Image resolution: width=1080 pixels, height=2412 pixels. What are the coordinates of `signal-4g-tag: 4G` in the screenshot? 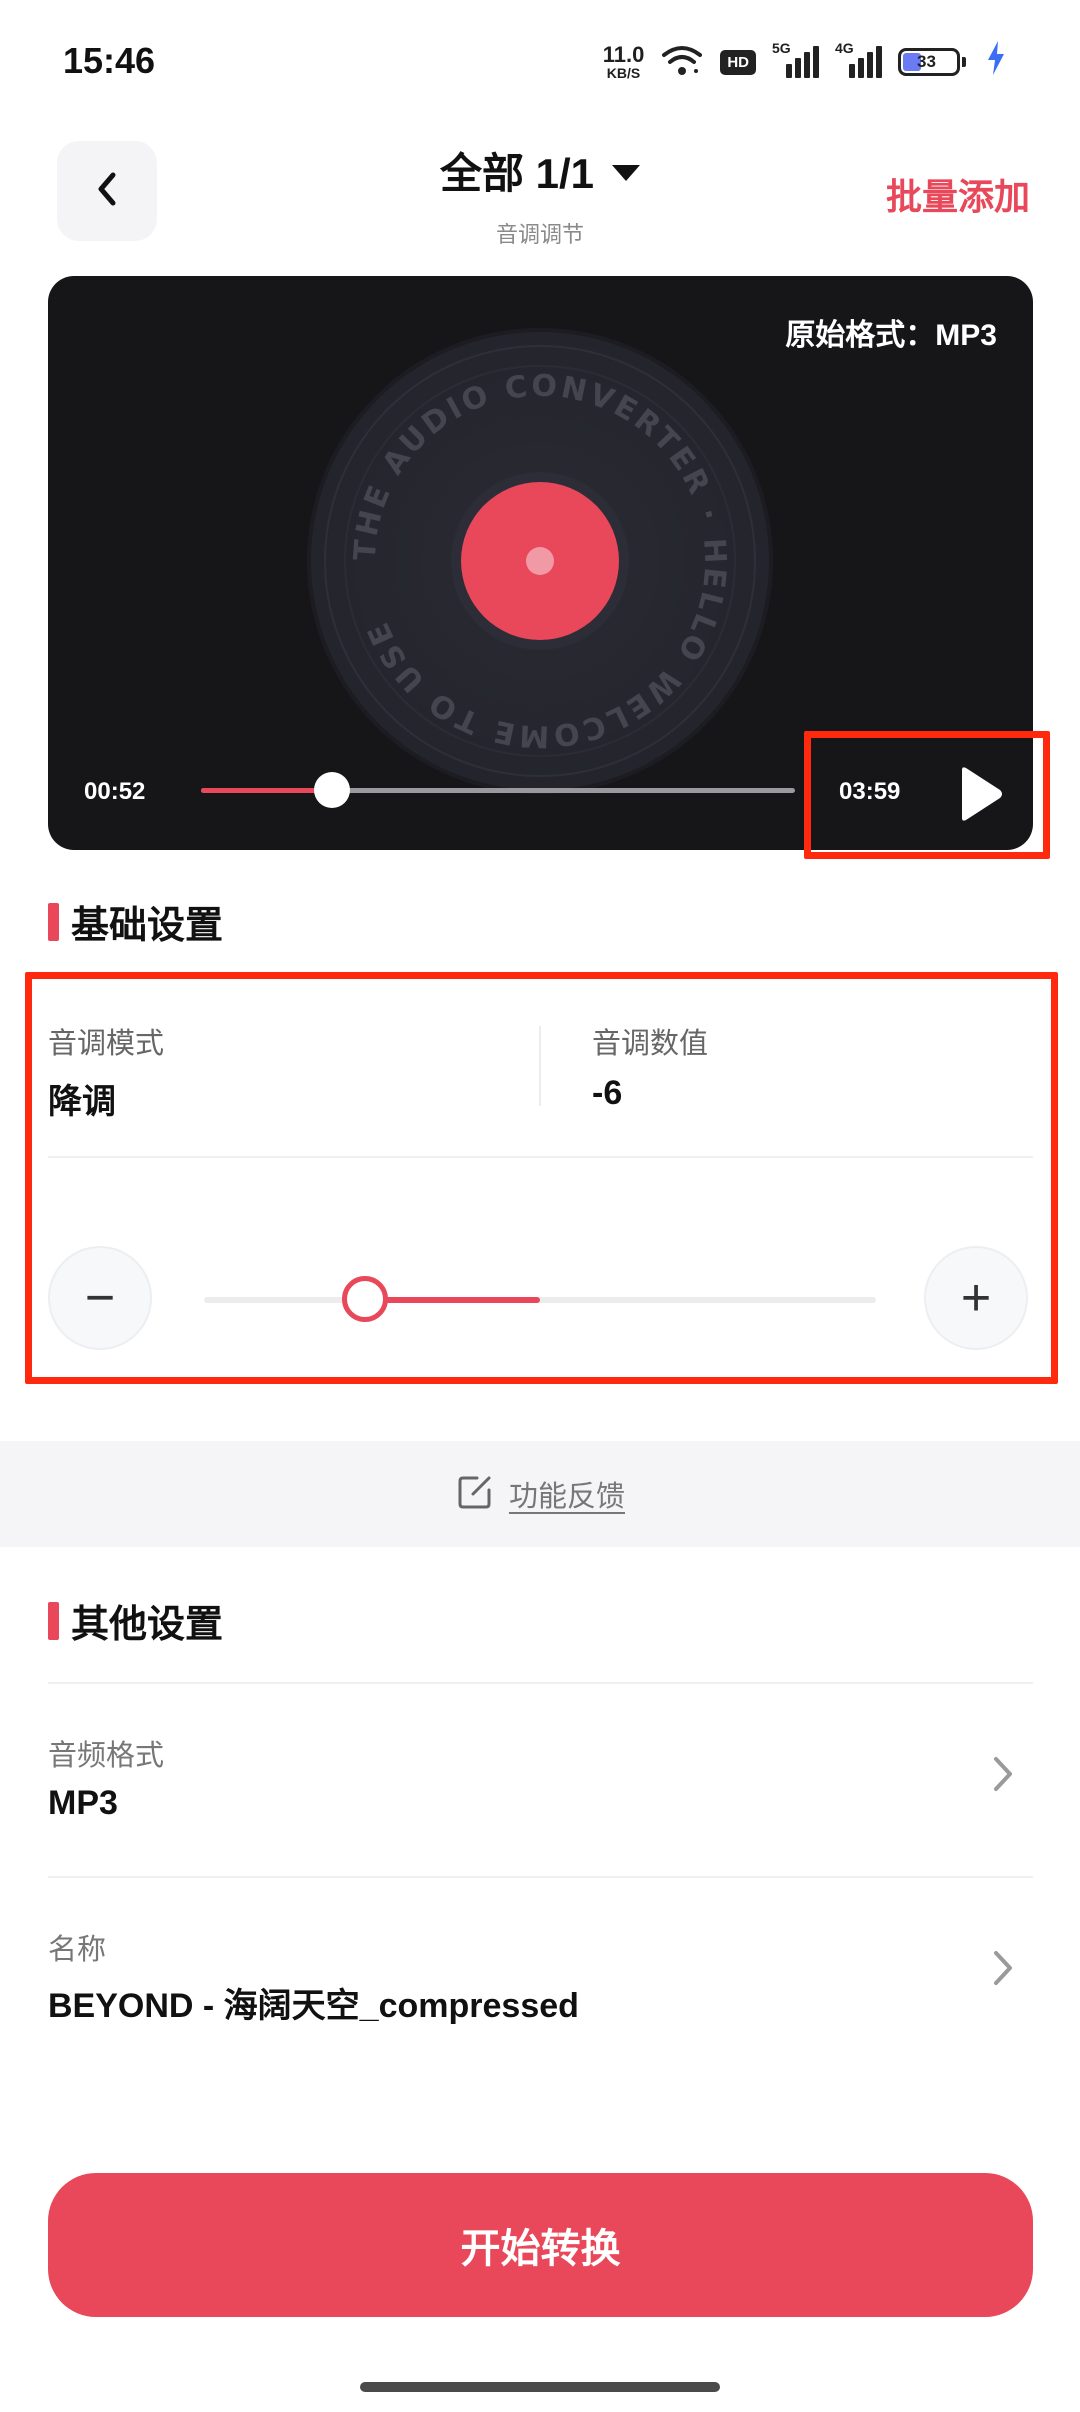 It's located at (844, 48).